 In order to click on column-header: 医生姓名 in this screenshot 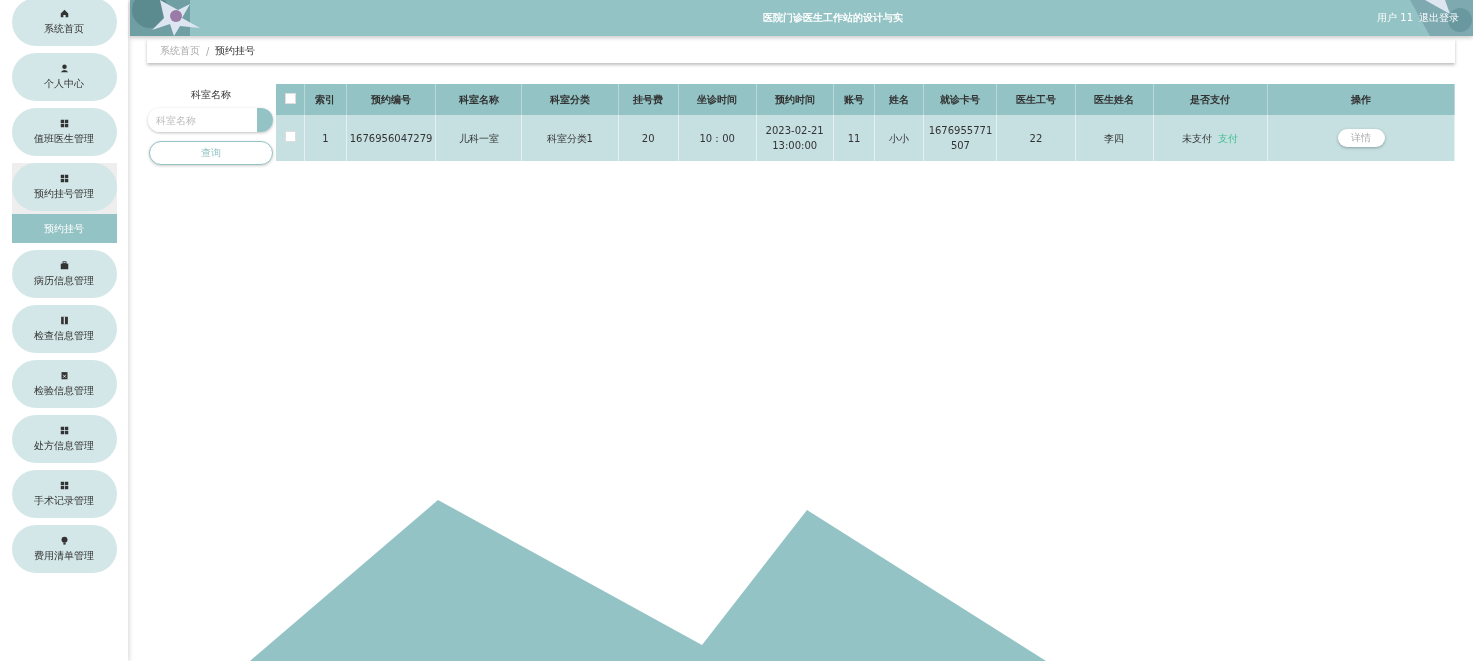, I will do `click(1114, 99)`.